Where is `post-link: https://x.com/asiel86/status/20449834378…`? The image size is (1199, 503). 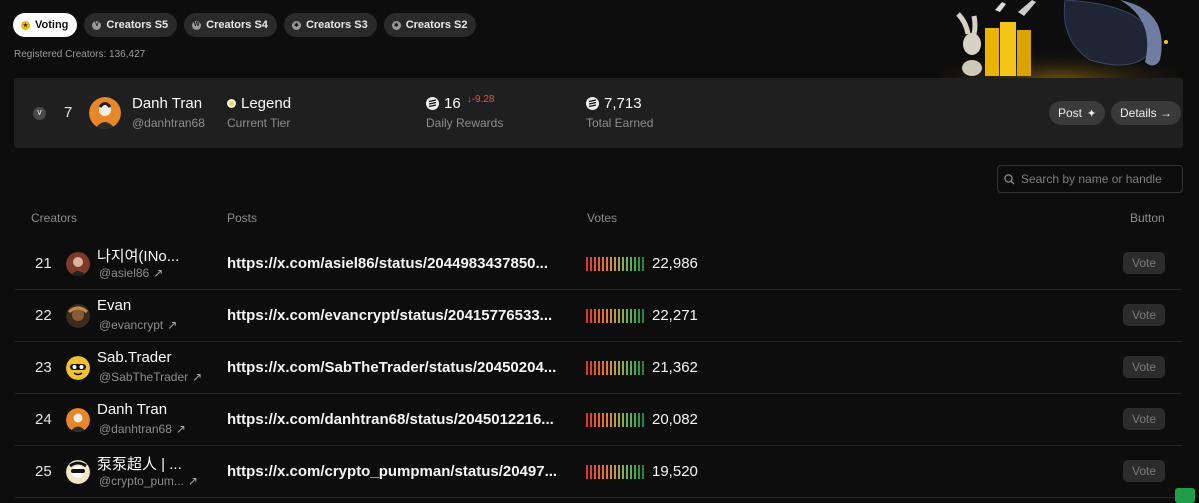
post-link: https://x.com/asiel86/status/20449834378… is located at coordinates (387, 263).